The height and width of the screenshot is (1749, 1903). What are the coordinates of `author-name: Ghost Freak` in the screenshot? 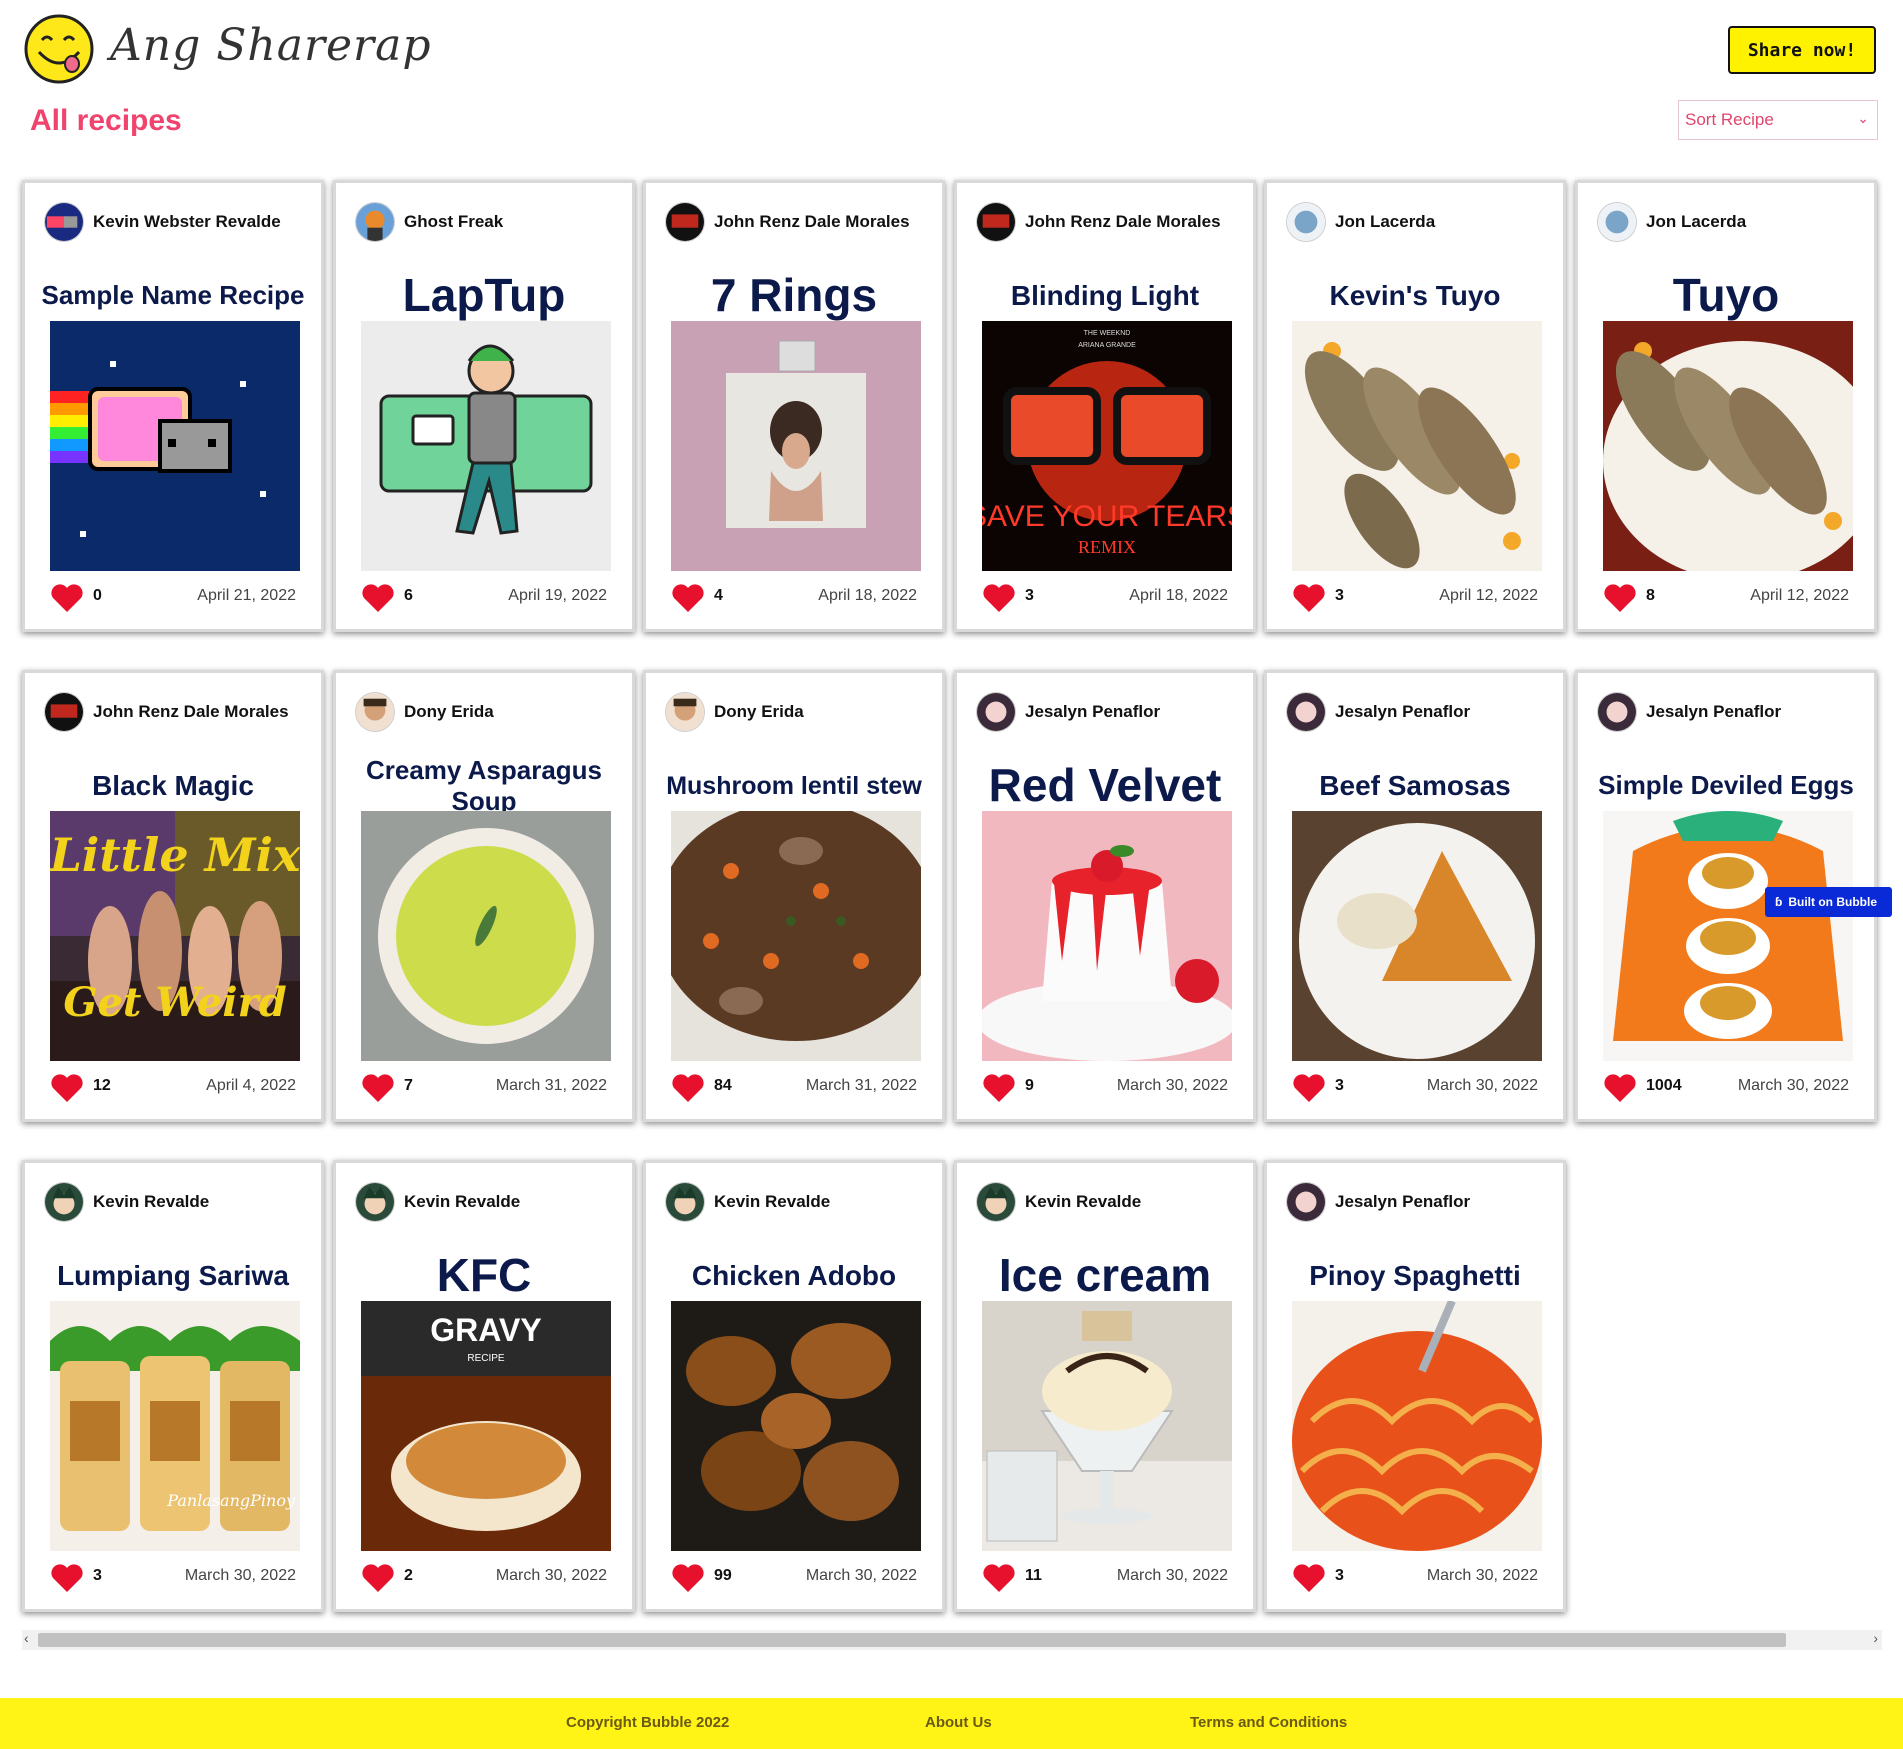 It's located at (453, 222).